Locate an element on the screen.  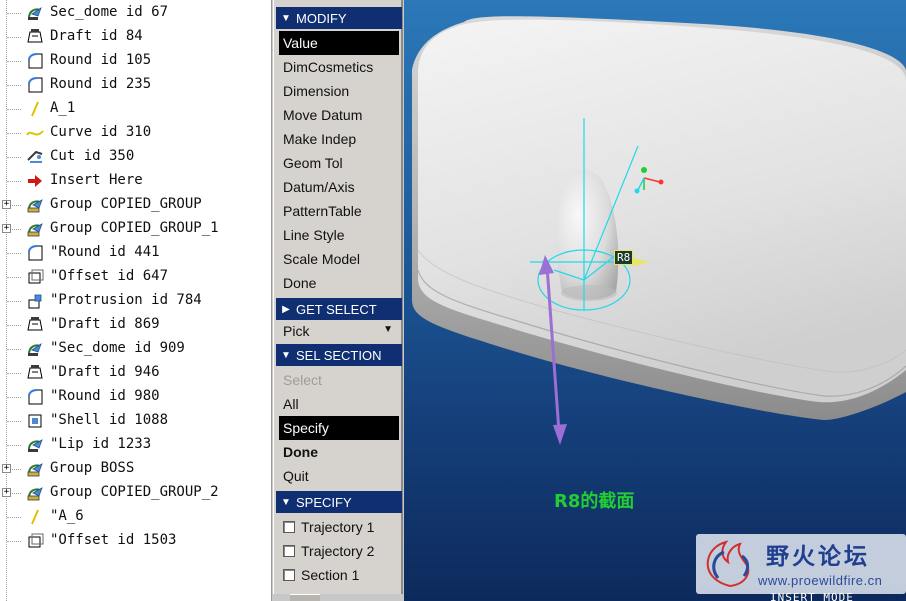
tree-item-label: "Round id 441 is located at coordinates (105, 252).